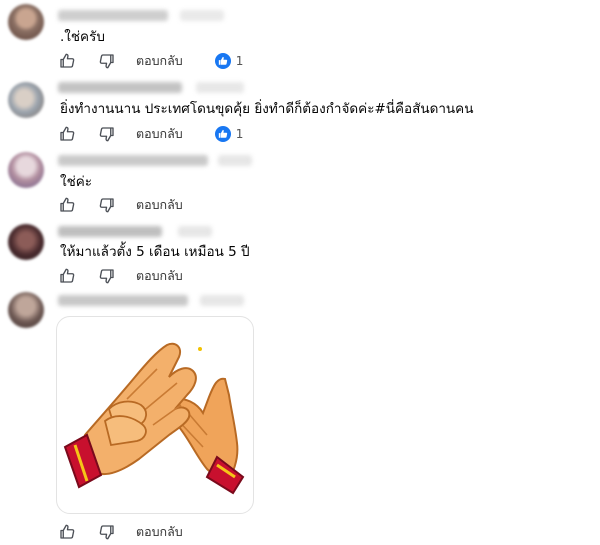 The width and height of the screenshot is (600, 545). I want to click on comment-text: .ใช่ครับ, so click(82, 37).